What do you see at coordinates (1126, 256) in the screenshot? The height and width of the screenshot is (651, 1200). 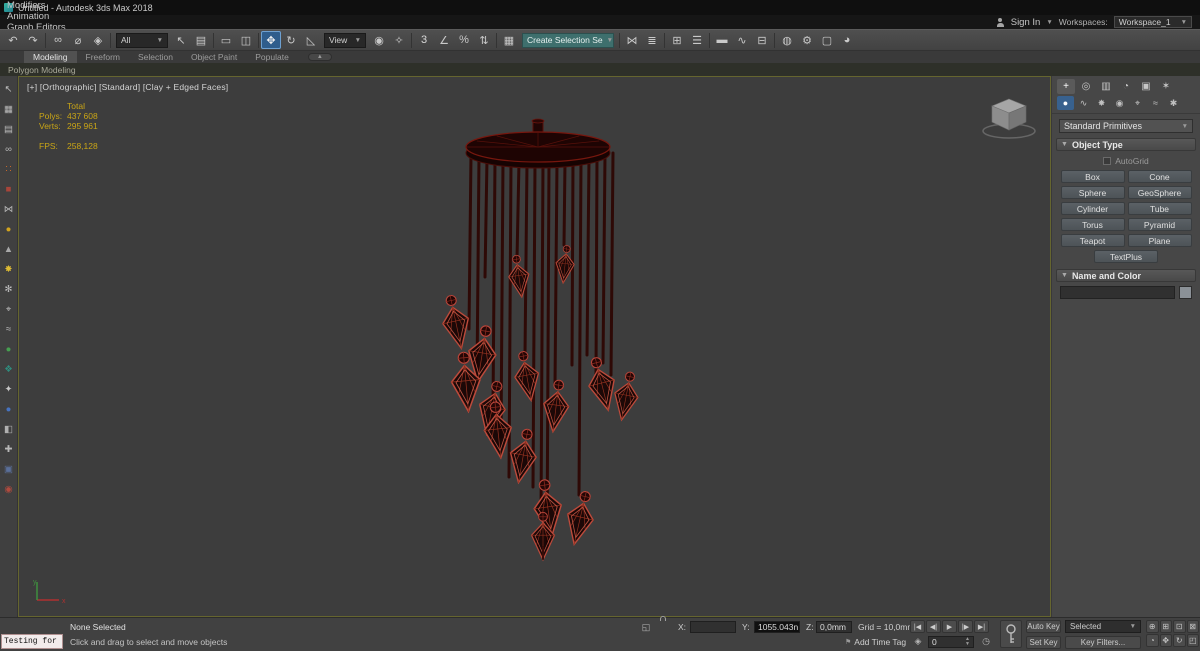 I see `object-type-button: TextPlus` at bounding box center [1126, 256].